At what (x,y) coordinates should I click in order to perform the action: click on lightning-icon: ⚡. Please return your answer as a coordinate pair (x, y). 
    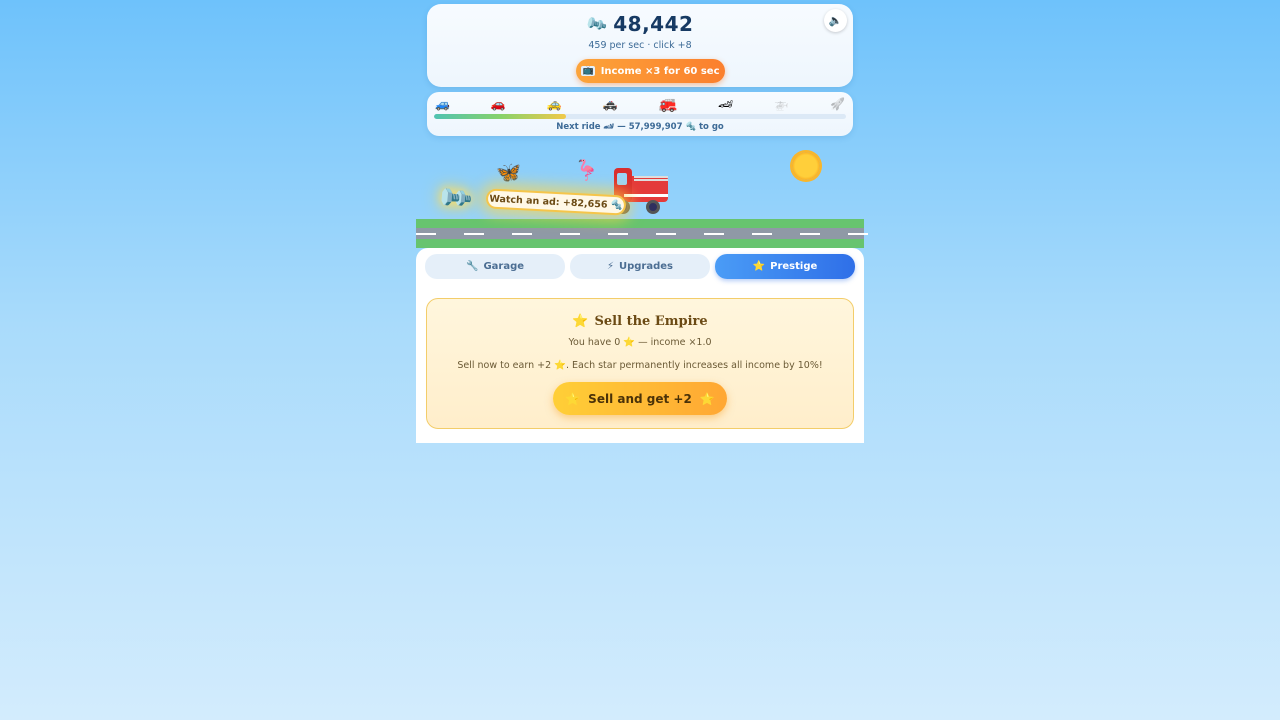
    Looking at the image, I should click on (610, 266).